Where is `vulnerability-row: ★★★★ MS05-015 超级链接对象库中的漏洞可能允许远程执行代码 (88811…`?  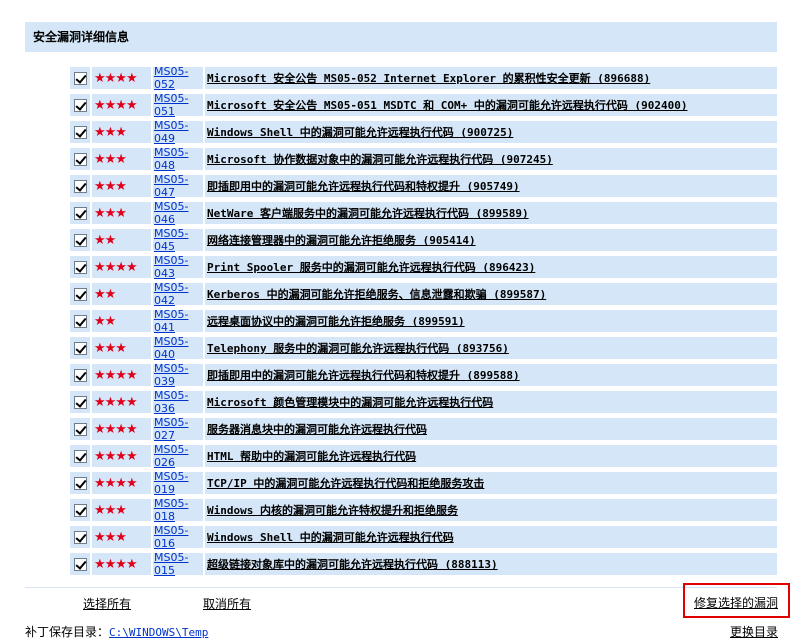
vulnerability-row: ★★★★ MS05-015 超级链接对象库中的漏洞可能允许远程执行代码 (88811… is located at coordinates (423, 564).